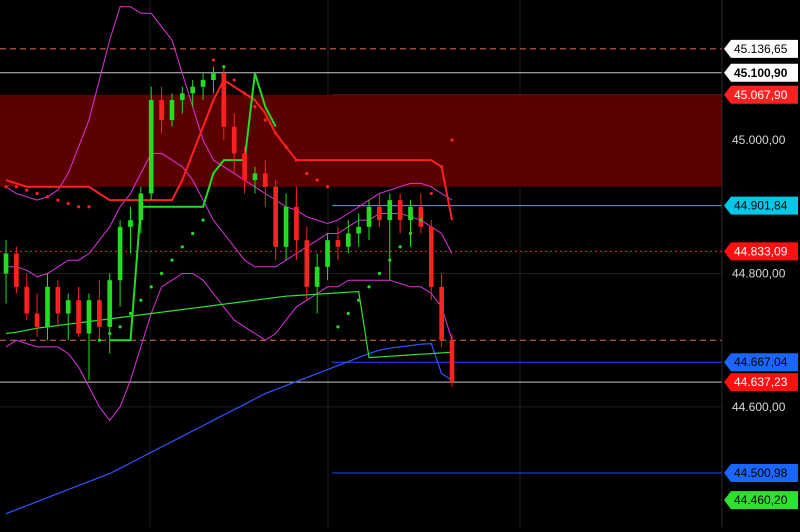 The height and width of the screenshot is (532, 800). What do you see at coordinates (759, 140) in the screenshot?
I see `y-tick-label-0: 45.000,00` at bounding box center [759, 140].